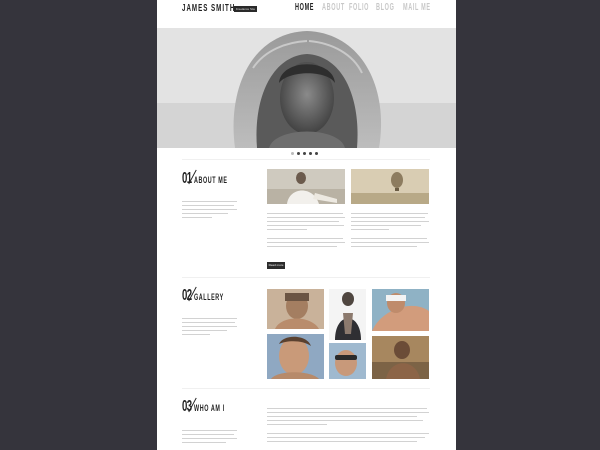 This screenshot has width=600, height=450. I want to click on nav-folio: FOLIO, so click(358, 7).